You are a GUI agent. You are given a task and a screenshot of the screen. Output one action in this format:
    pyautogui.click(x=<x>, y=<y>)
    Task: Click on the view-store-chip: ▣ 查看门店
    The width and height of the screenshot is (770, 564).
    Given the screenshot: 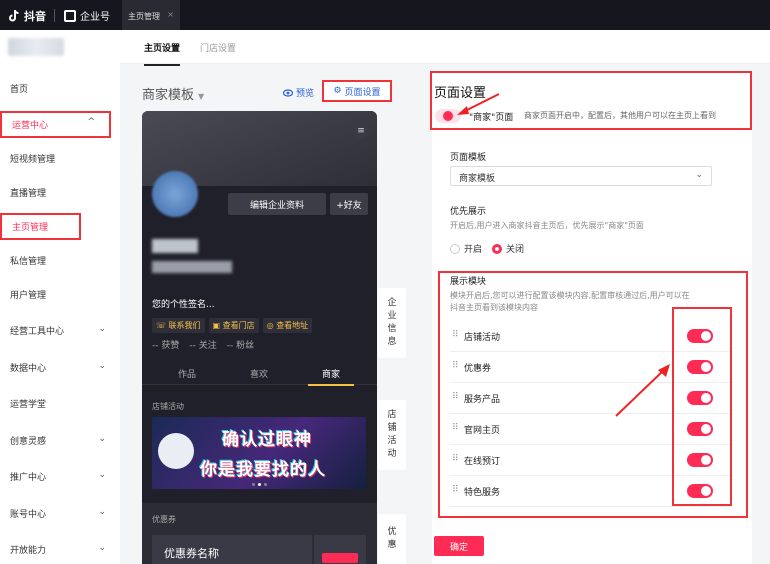 What is the action you would take?
    pyautogui.click(x=233, y=325)
    